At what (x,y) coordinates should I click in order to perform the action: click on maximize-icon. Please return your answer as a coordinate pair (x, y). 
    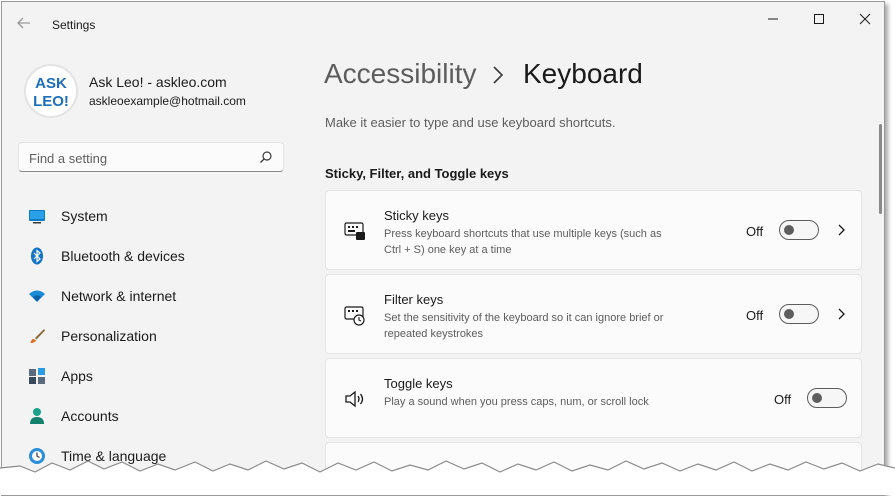
    Looking at the image, I should click on (819, 19).